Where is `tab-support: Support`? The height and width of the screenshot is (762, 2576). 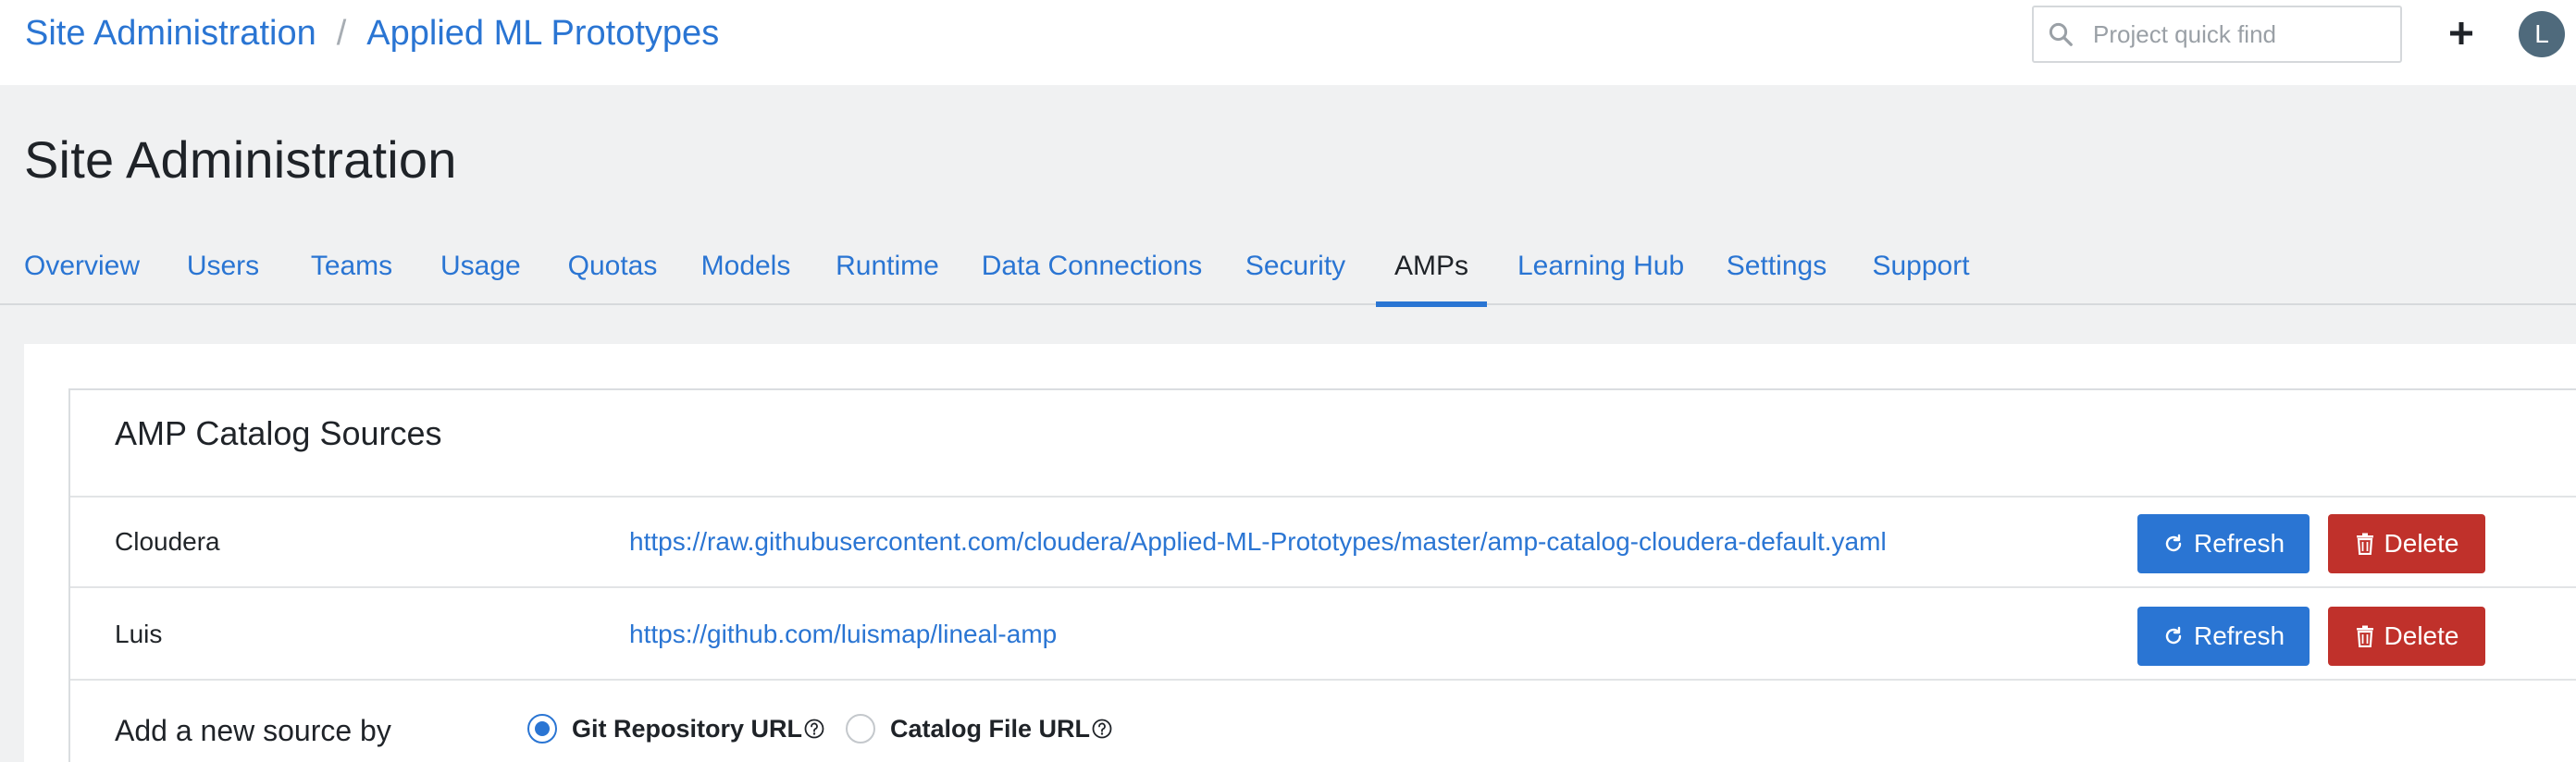
tab-support: Support is located at coordinates (1921, 272).